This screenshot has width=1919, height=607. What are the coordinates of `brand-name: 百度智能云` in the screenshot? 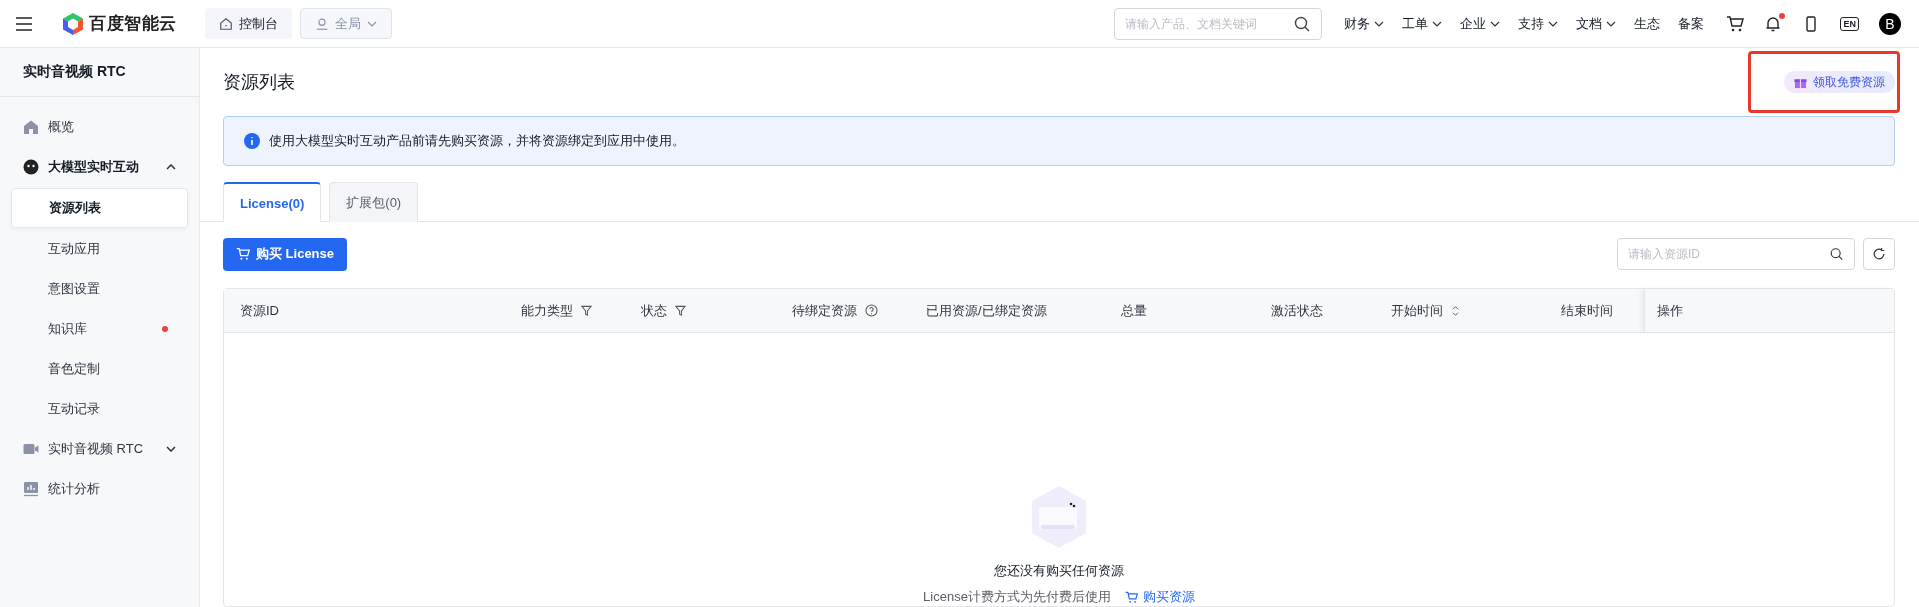 It's located at (133, 23).